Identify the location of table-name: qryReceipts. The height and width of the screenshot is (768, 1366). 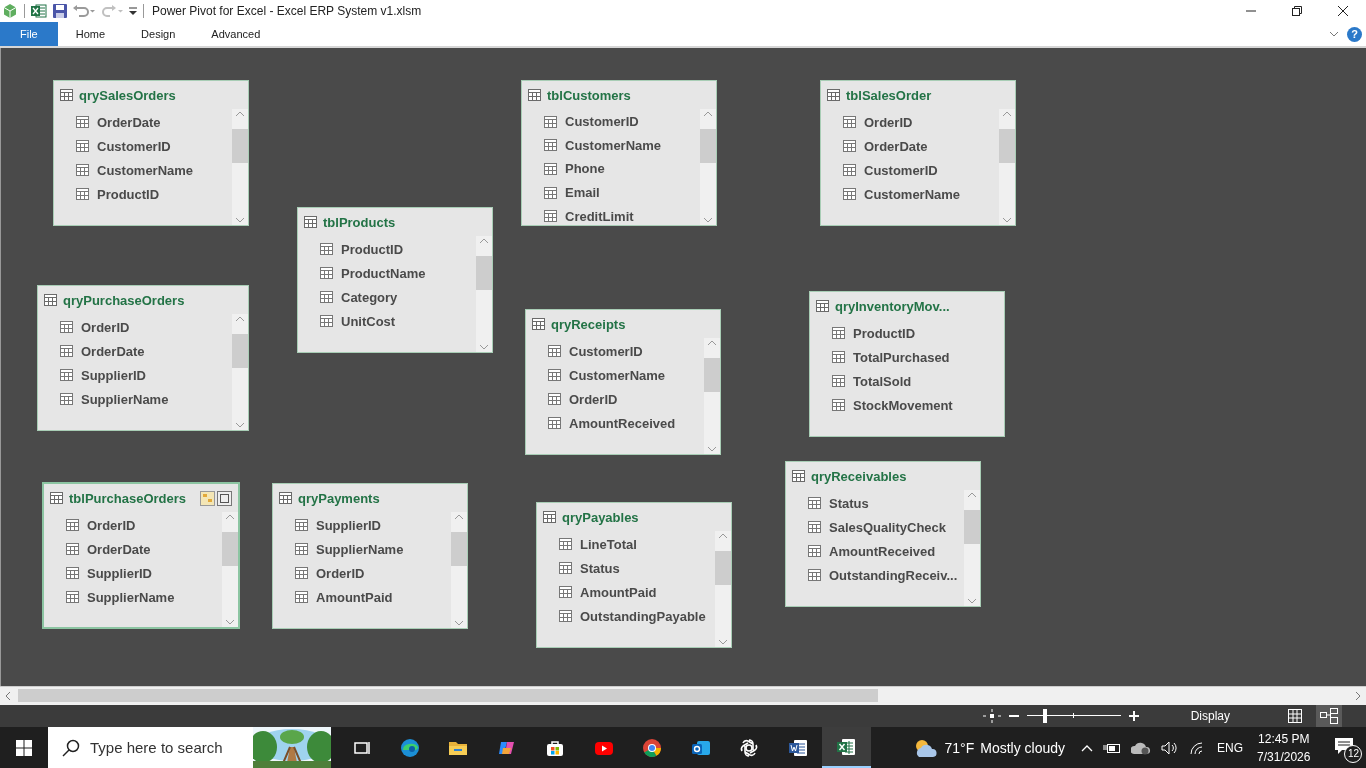
(588, 324).